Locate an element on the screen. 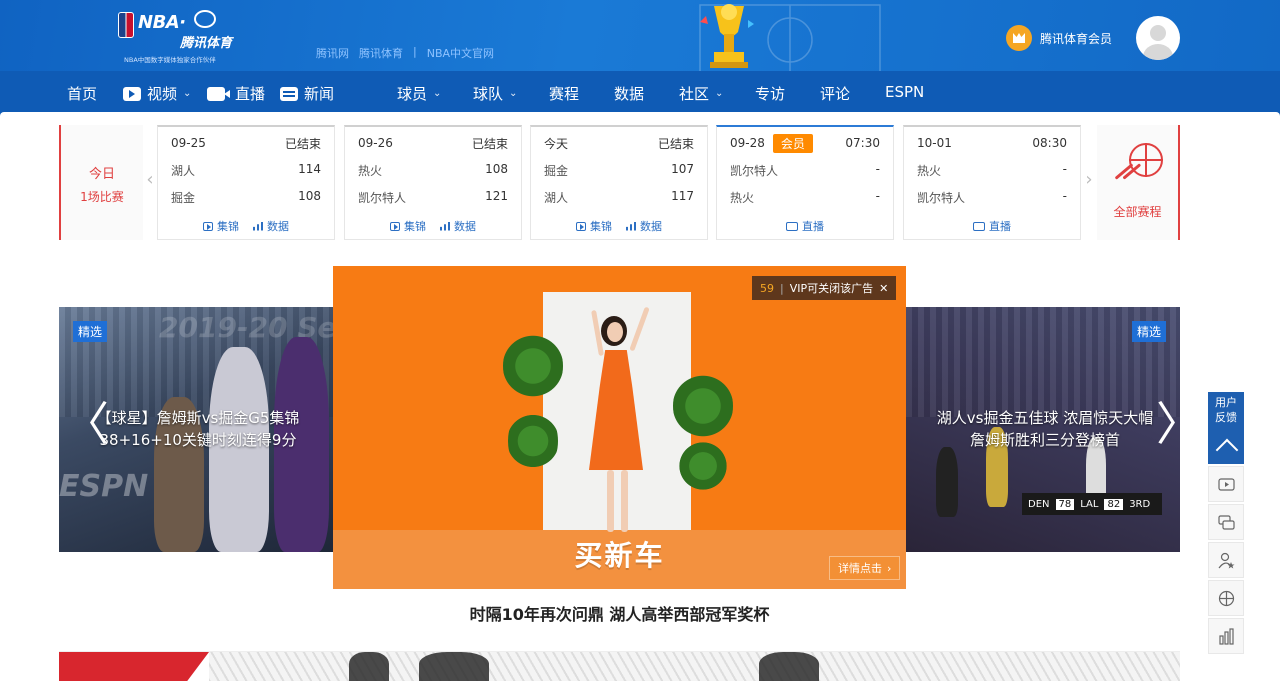 The height and width of the screenshot is (681, 1280). nav-item-live: 直播 is located at coordinates (236, 93).